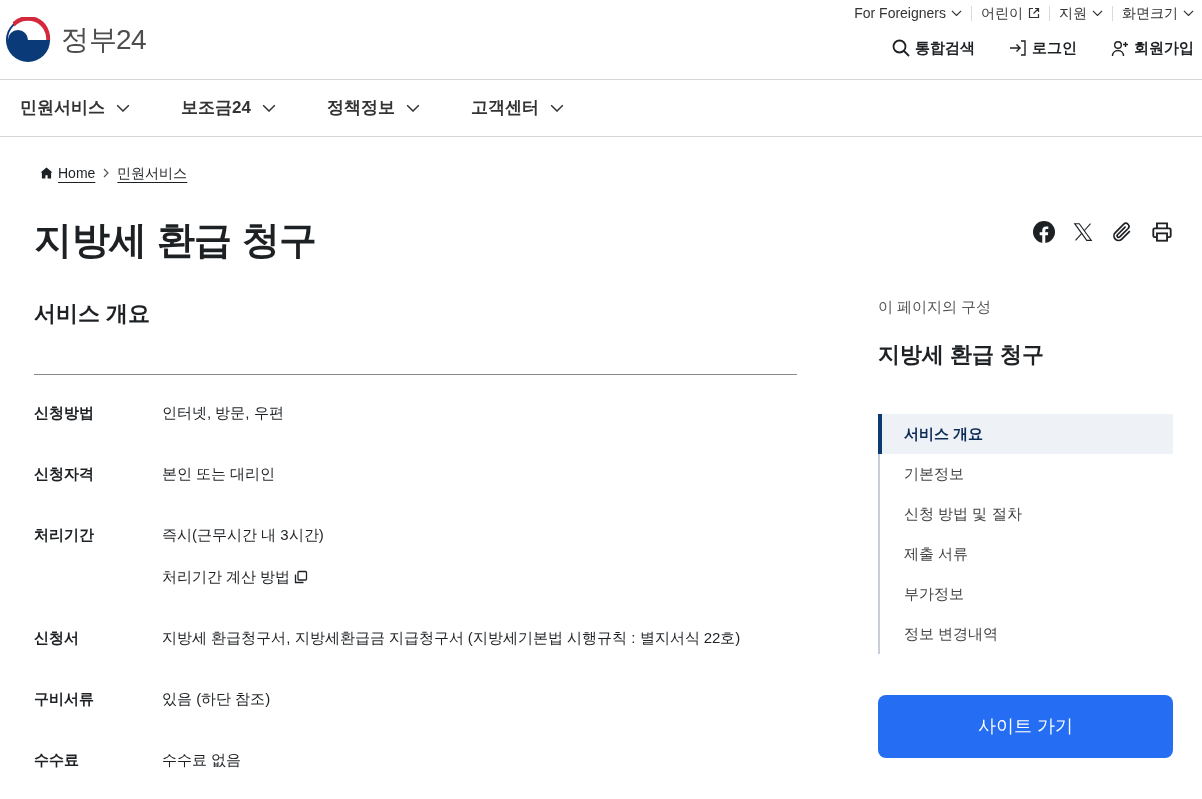 Image resolution: width=1202 pixels, height=799 pixels. Describe the element at coordinates (1026, 474) in the screenshot. I see `toc-item: 기본정보` at that location.